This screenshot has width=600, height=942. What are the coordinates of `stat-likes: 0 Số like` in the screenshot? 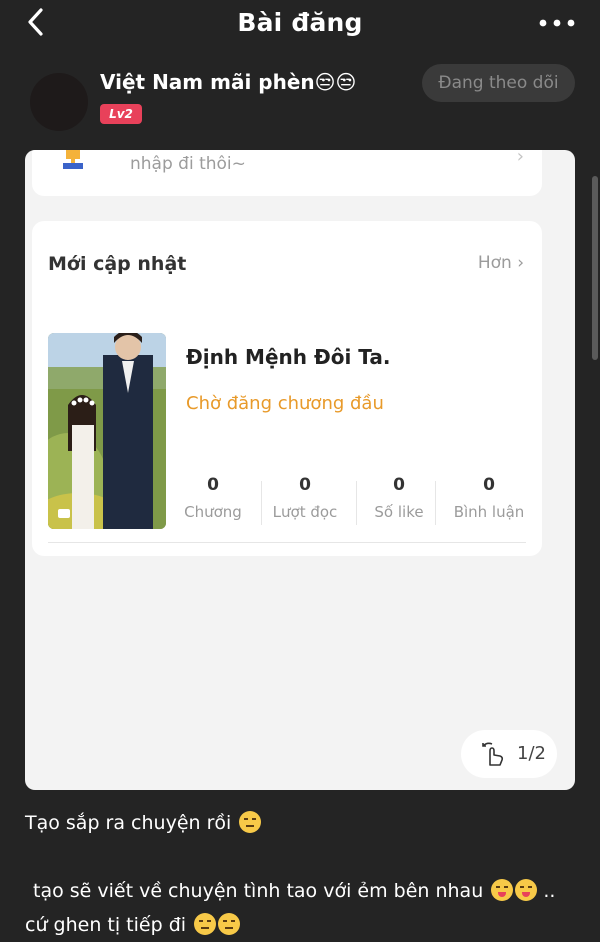 It's located at (399, 498).